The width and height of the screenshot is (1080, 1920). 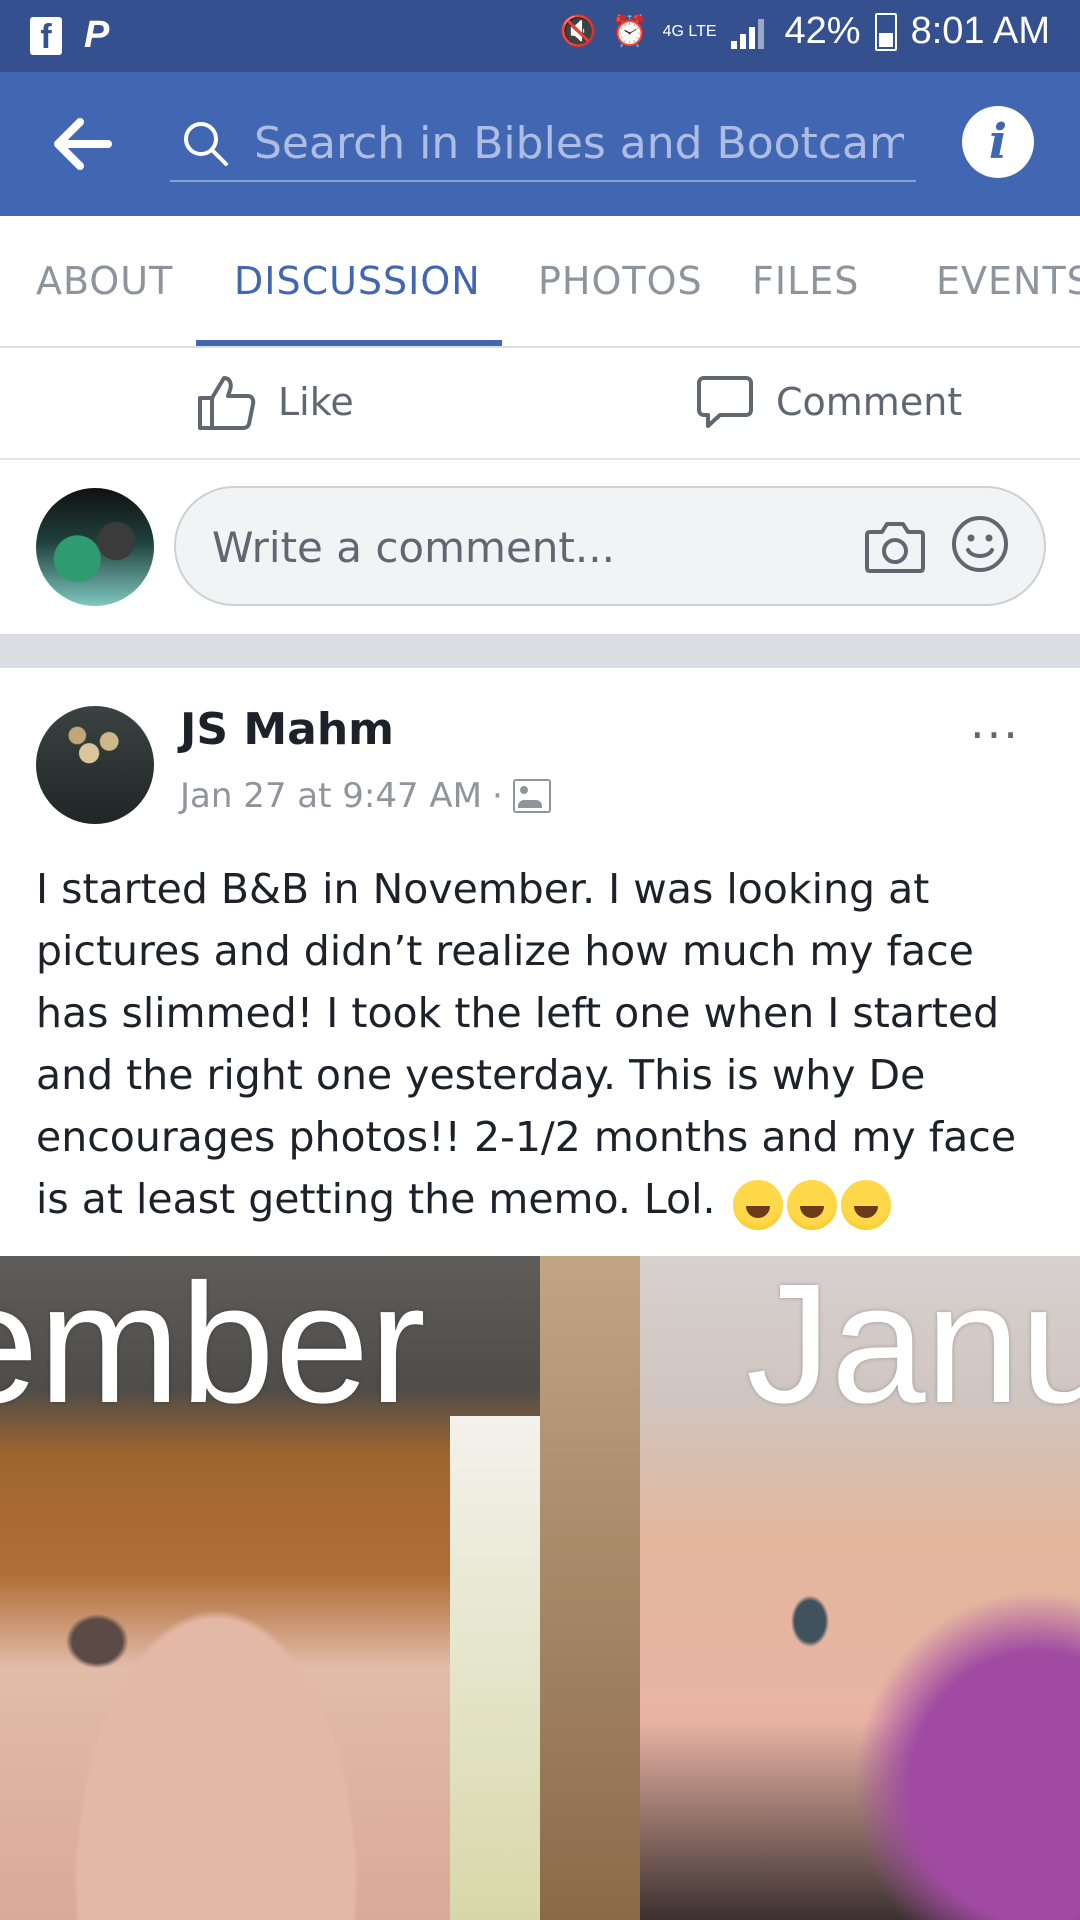 I want to click on group-audience-icon, so click(x=531, y=796).